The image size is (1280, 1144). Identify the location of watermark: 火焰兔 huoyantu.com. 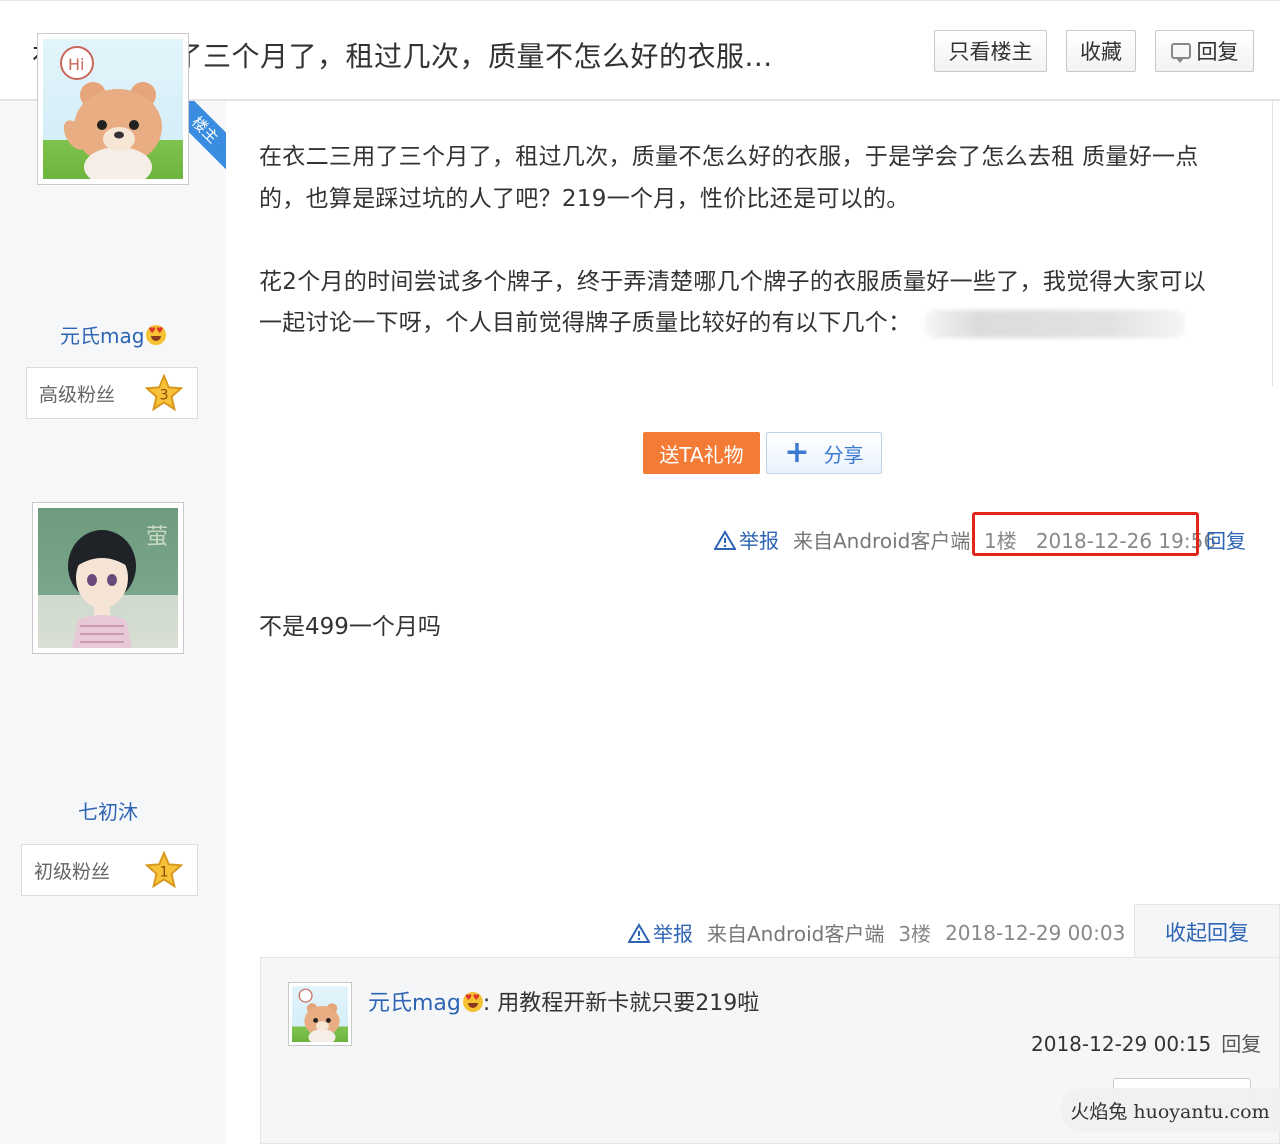
(1170, 1110).